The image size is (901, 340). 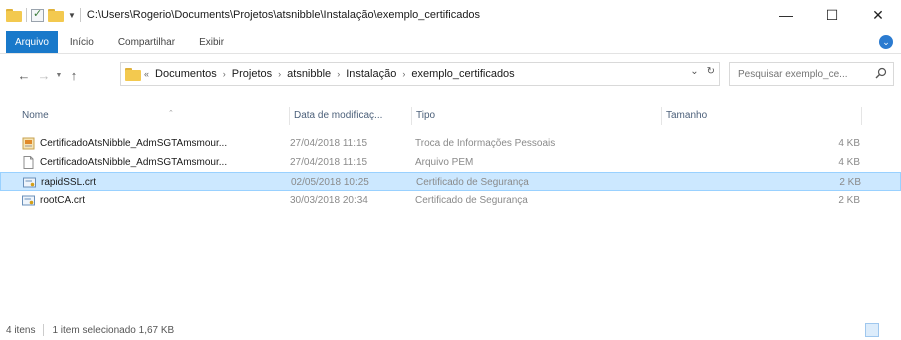 I want to click on column-type-label: Tipo, so click(x=426, y=115).